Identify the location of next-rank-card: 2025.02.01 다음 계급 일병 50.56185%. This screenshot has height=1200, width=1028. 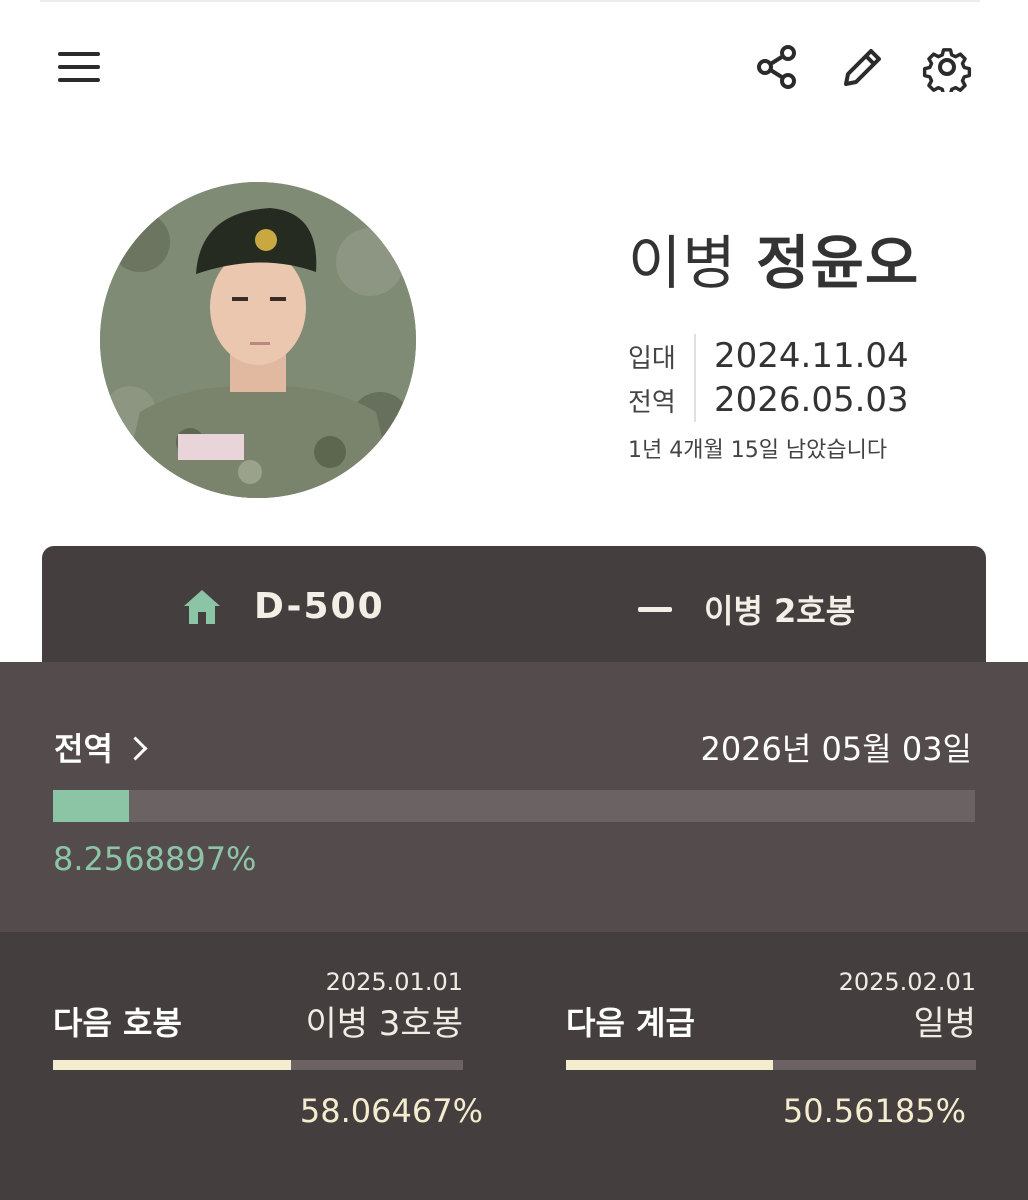
(771, 1066).